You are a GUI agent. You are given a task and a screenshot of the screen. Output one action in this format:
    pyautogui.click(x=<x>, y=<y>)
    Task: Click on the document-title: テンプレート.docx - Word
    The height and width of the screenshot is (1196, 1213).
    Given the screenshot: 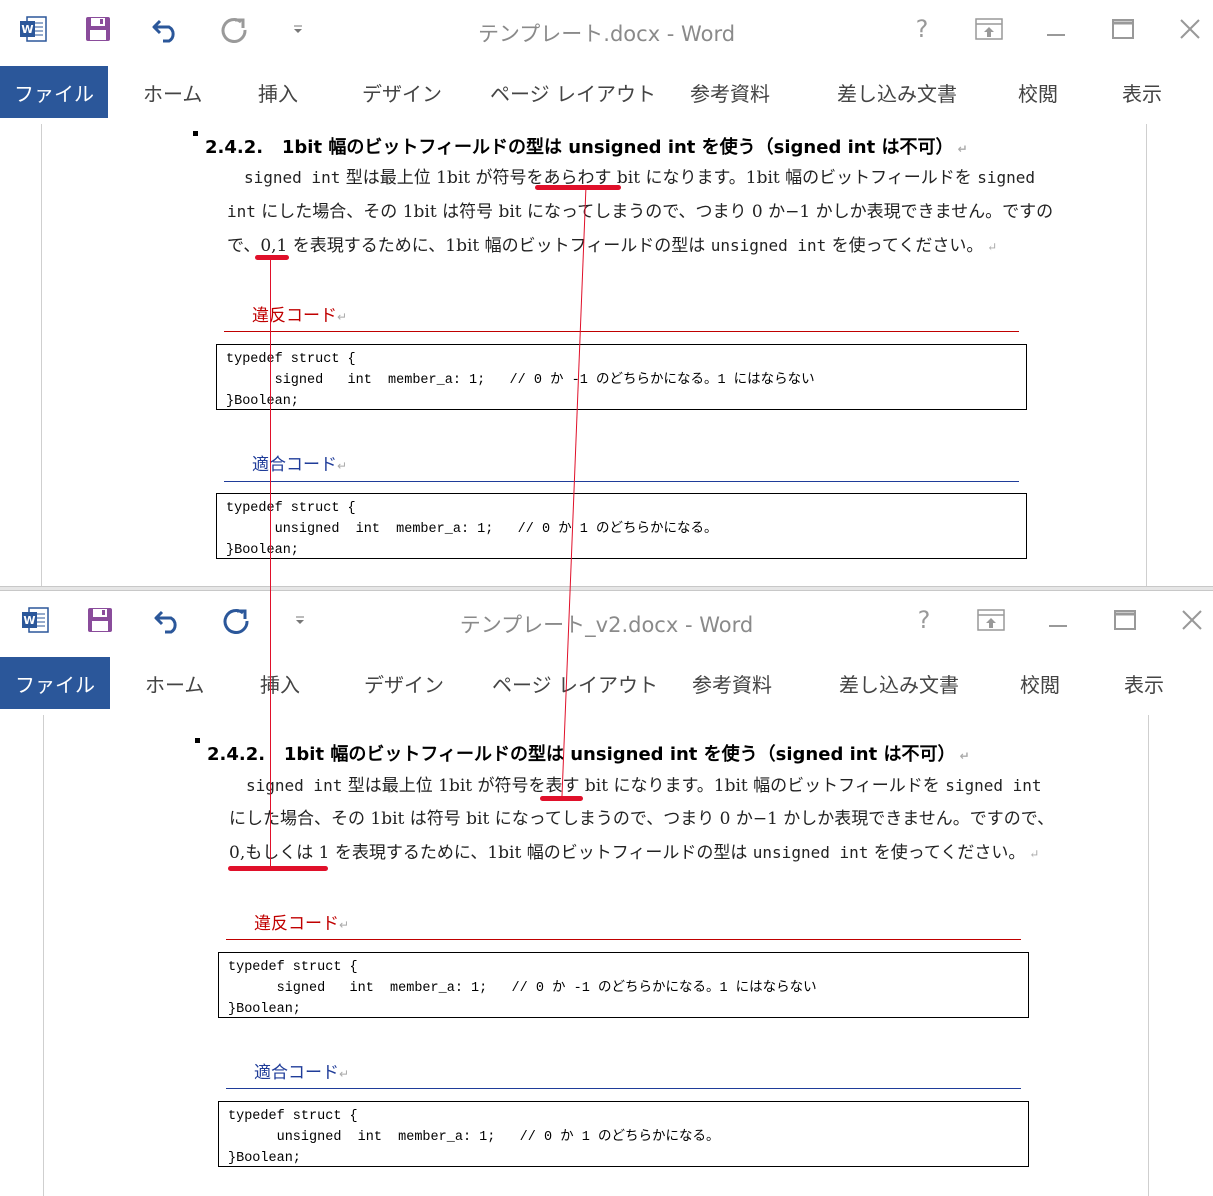 What is the action you would take?
    pyautogui.click(x=606, y=34)
    